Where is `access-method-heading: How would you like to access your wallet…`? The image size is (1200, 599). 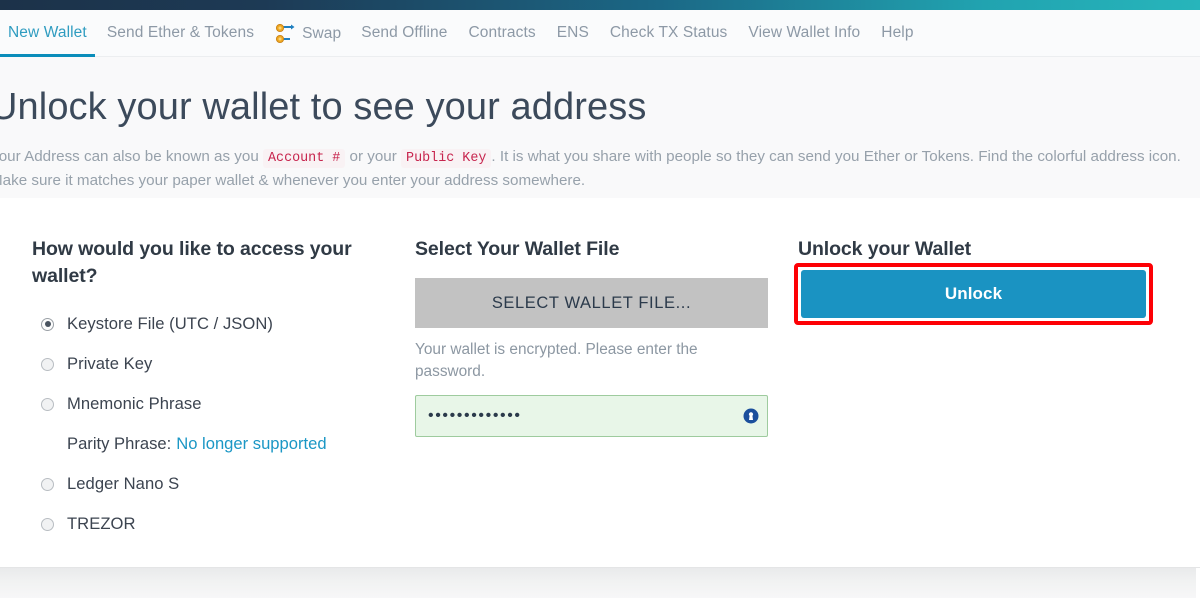
access-method-heading: How would you like to access your wallet… is located at coordinates (192, 262).